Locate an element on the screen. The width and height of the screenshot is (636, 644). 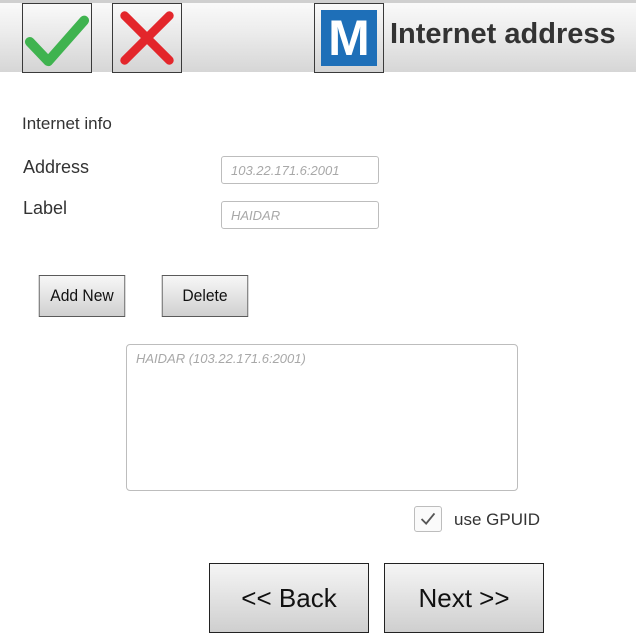
delete-button: Delete is located at coordinates (205, 296).